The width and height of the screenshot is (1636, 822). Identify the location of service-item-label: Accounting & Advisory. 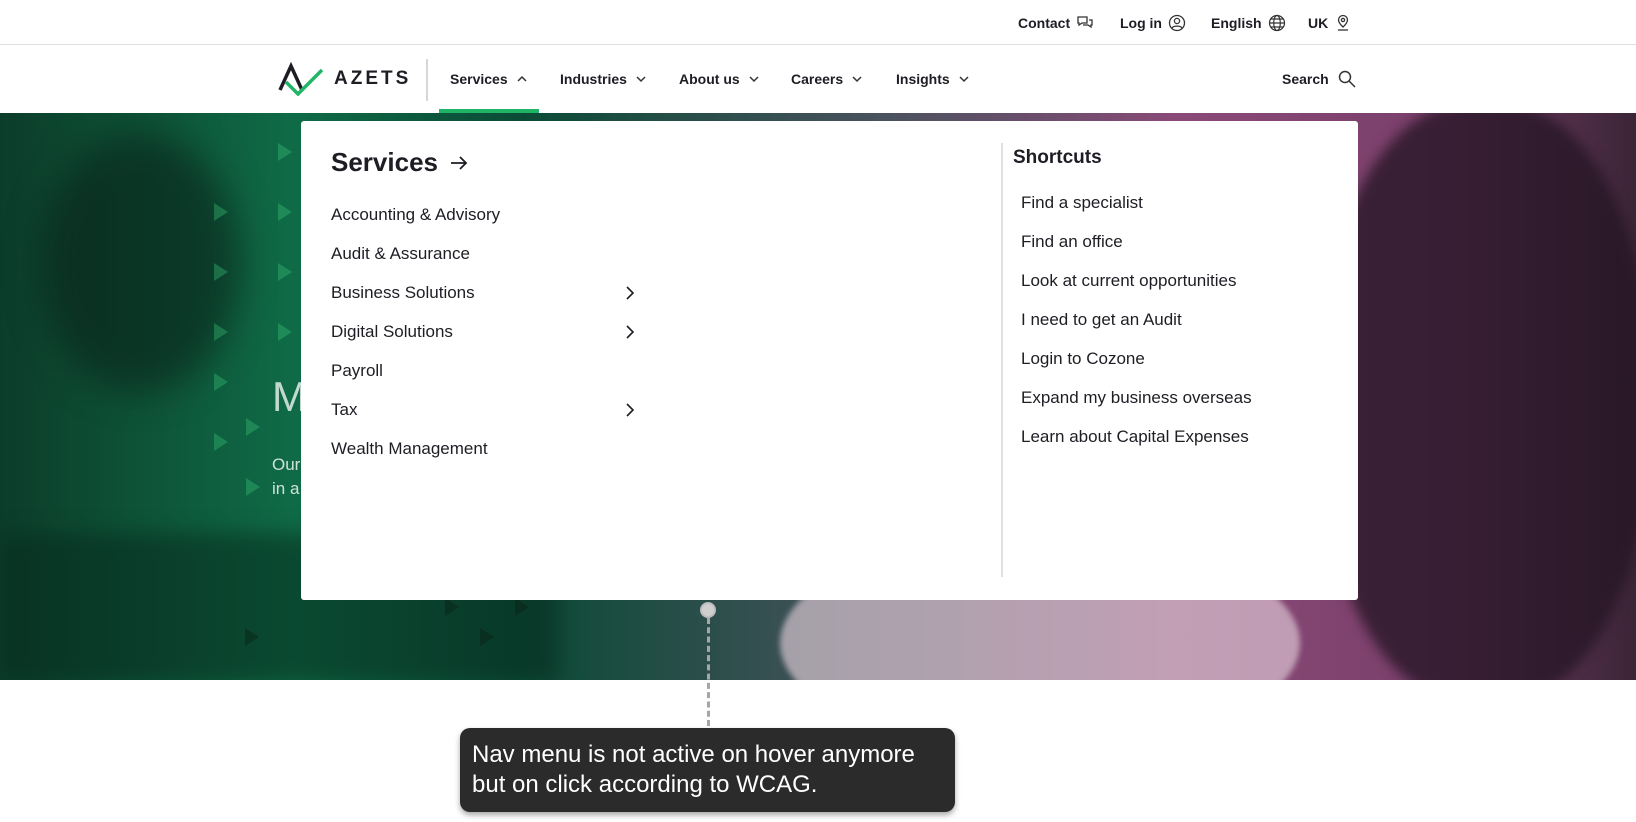
(416, 214).